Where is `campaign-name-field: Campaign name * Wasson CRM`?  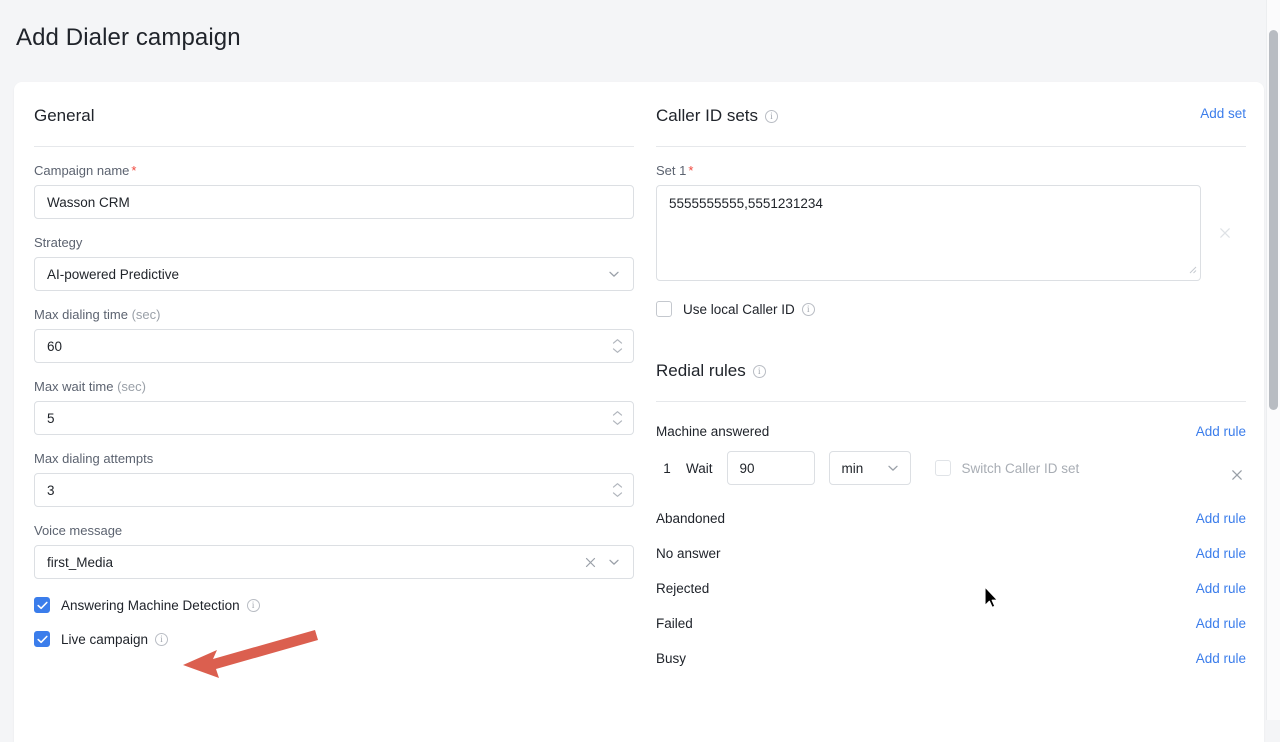
campaign-name-field: Campaign name * Wasson CRM is located at coordinates (334, 191).